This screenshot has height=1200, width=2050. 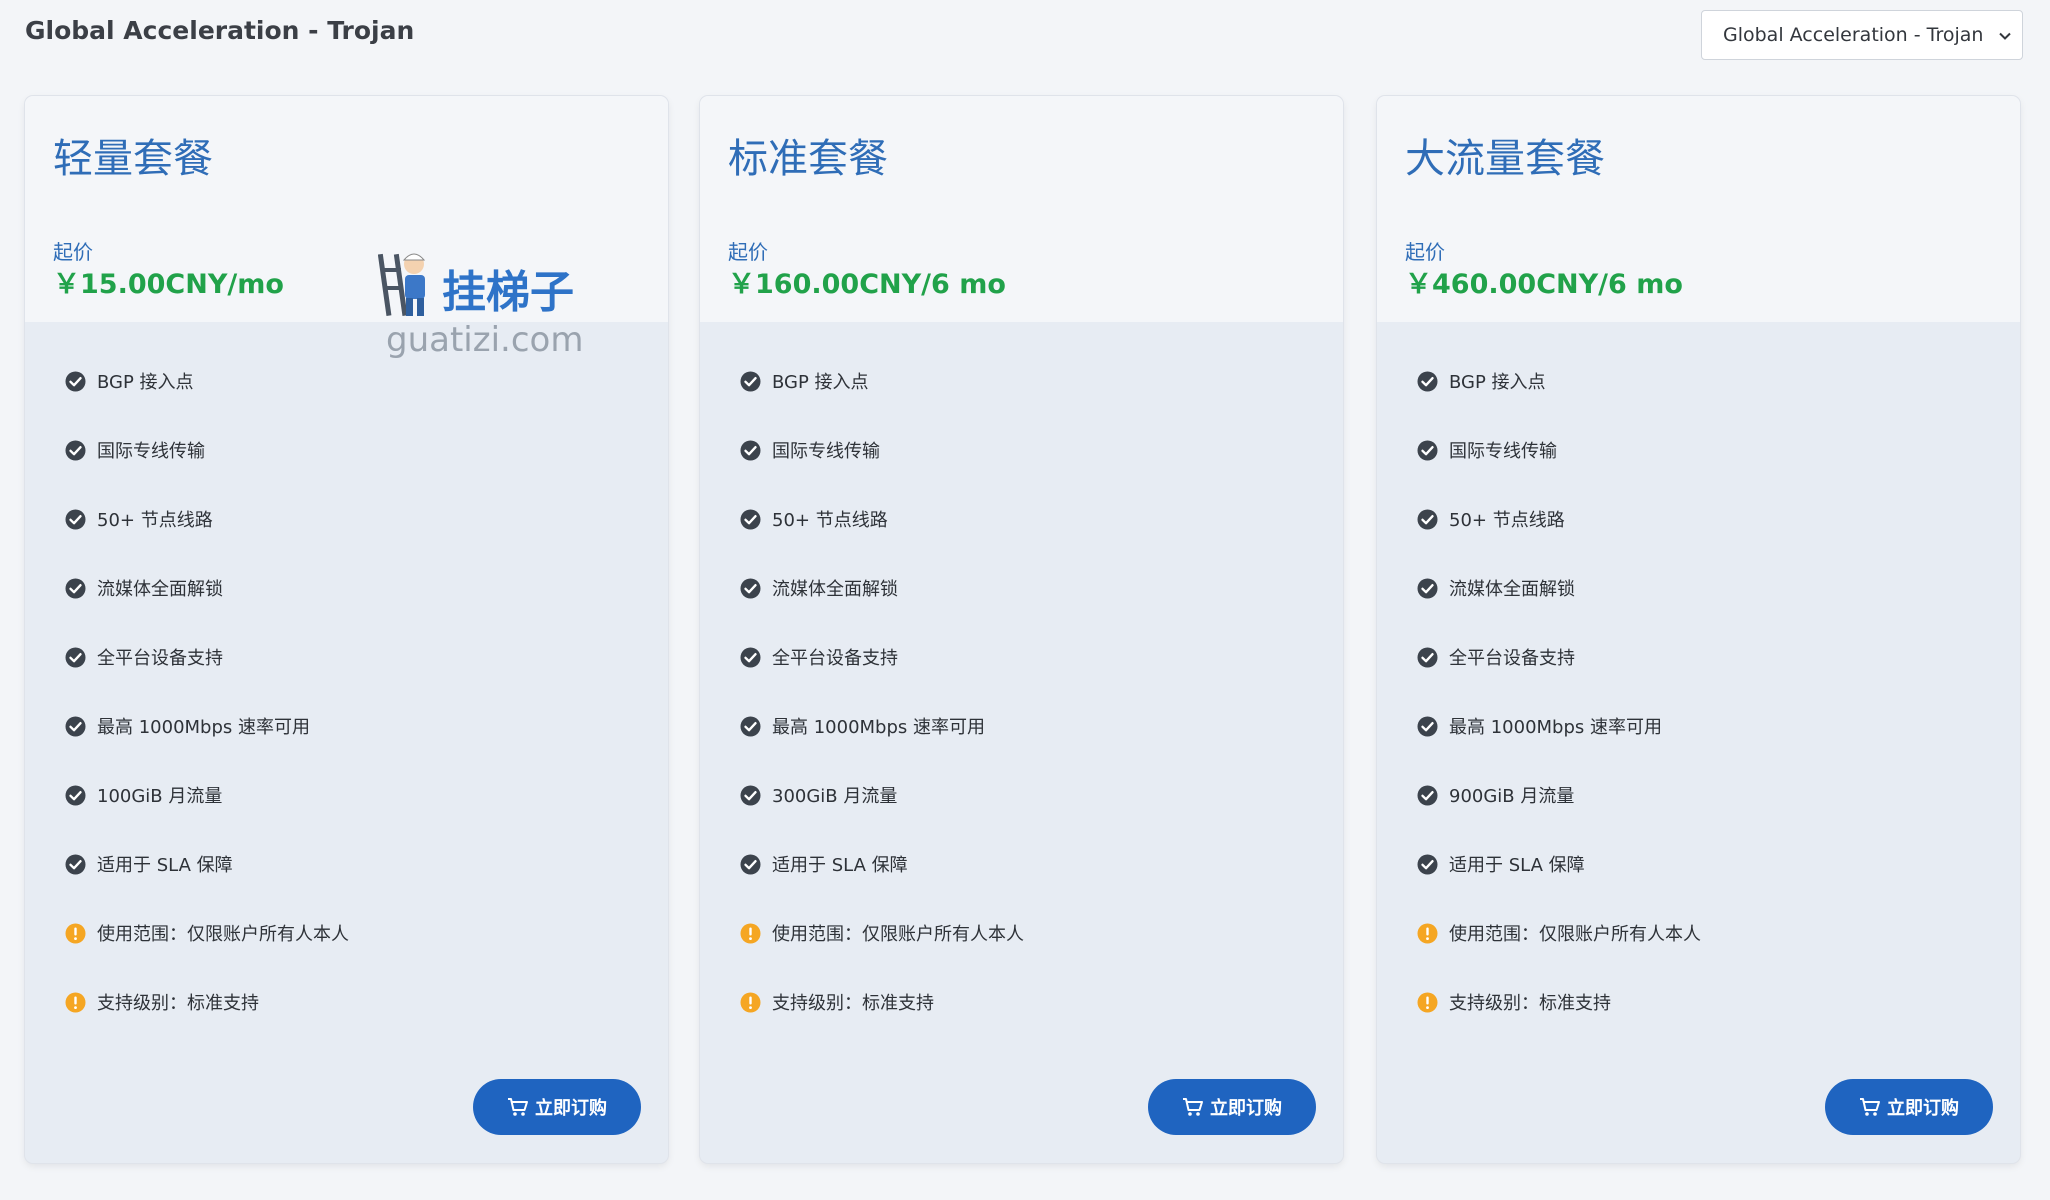 I want to click on chevron-down-icon, so click(x=2005, y=36).